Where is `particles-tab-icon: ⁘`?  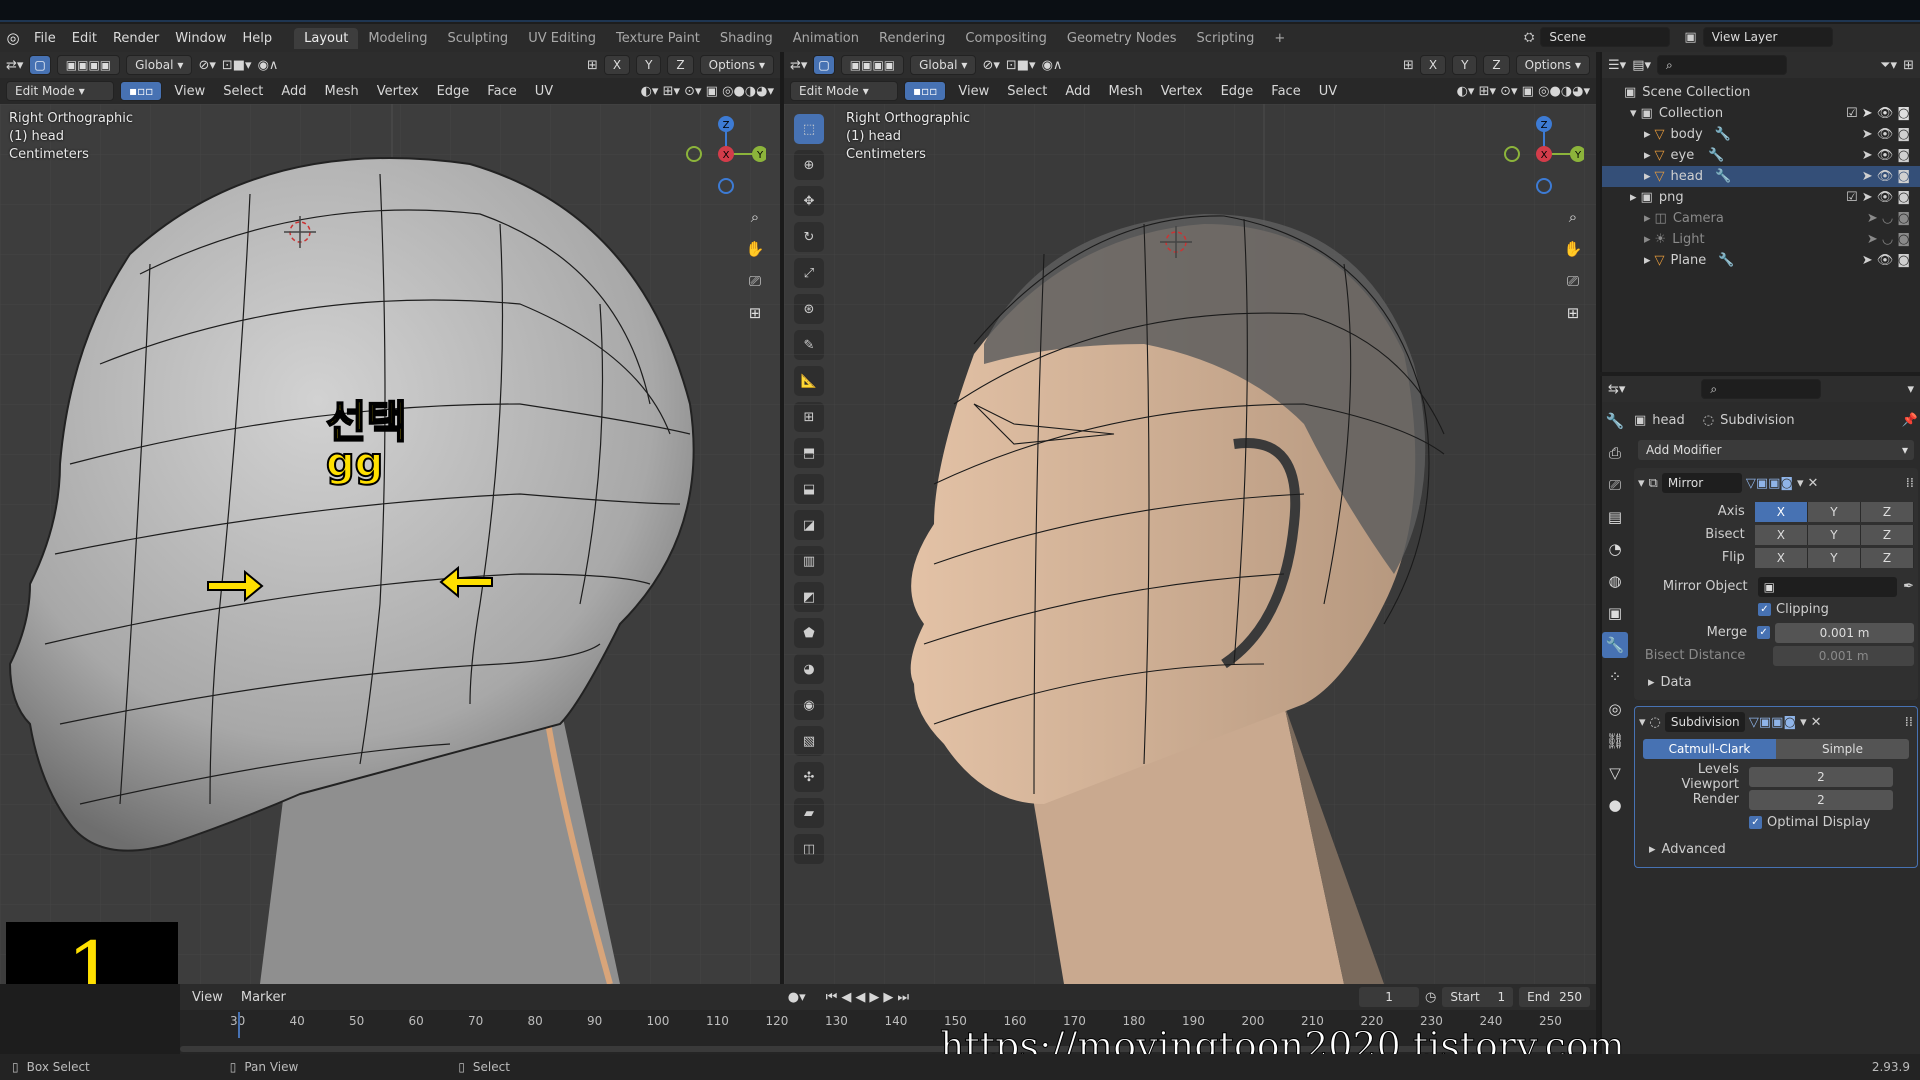 particles-tab-icon: ⁘ is located at coordinates (1615, 677).